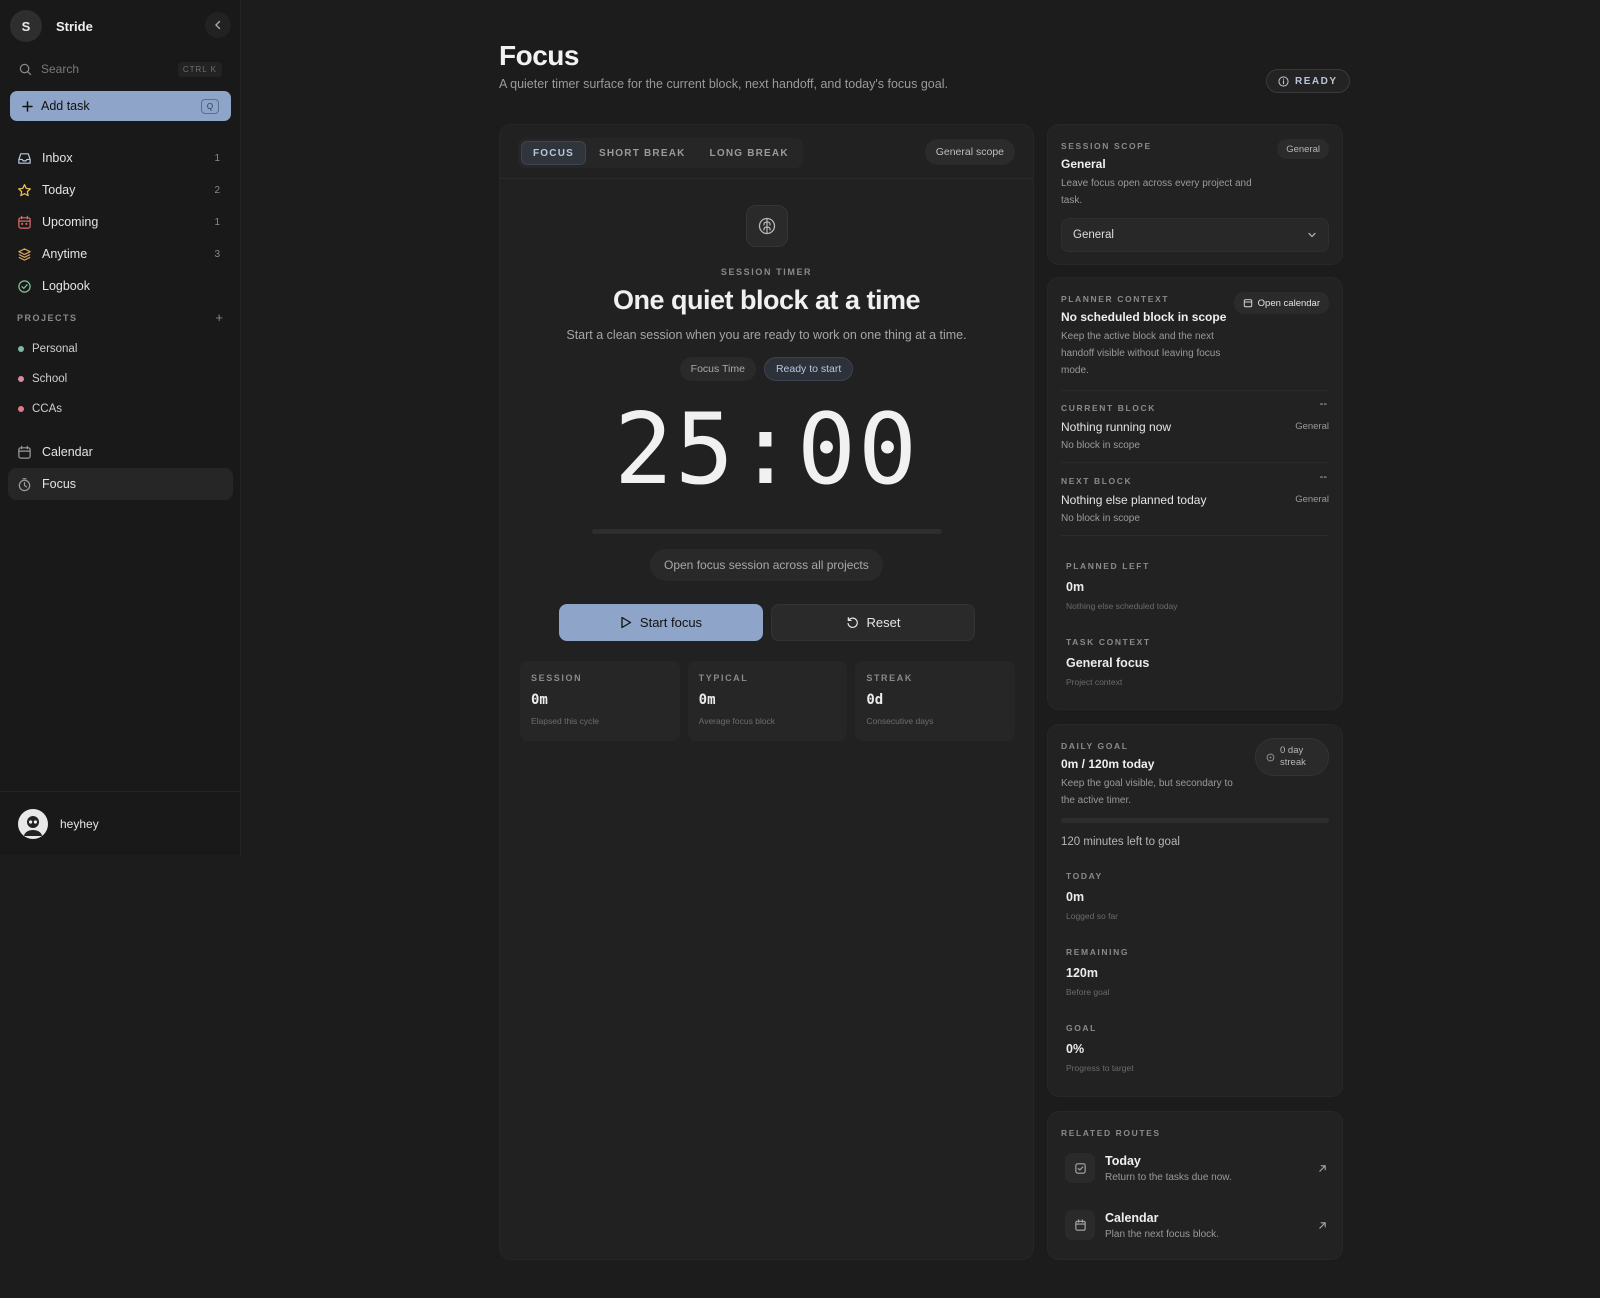 Image resolution: width=1600 pixels, height=1298 pixels. Describe the element at coordinates (1134, 500) in the screenshot. I see `next-block-title: Nothing else planned today` at that location.